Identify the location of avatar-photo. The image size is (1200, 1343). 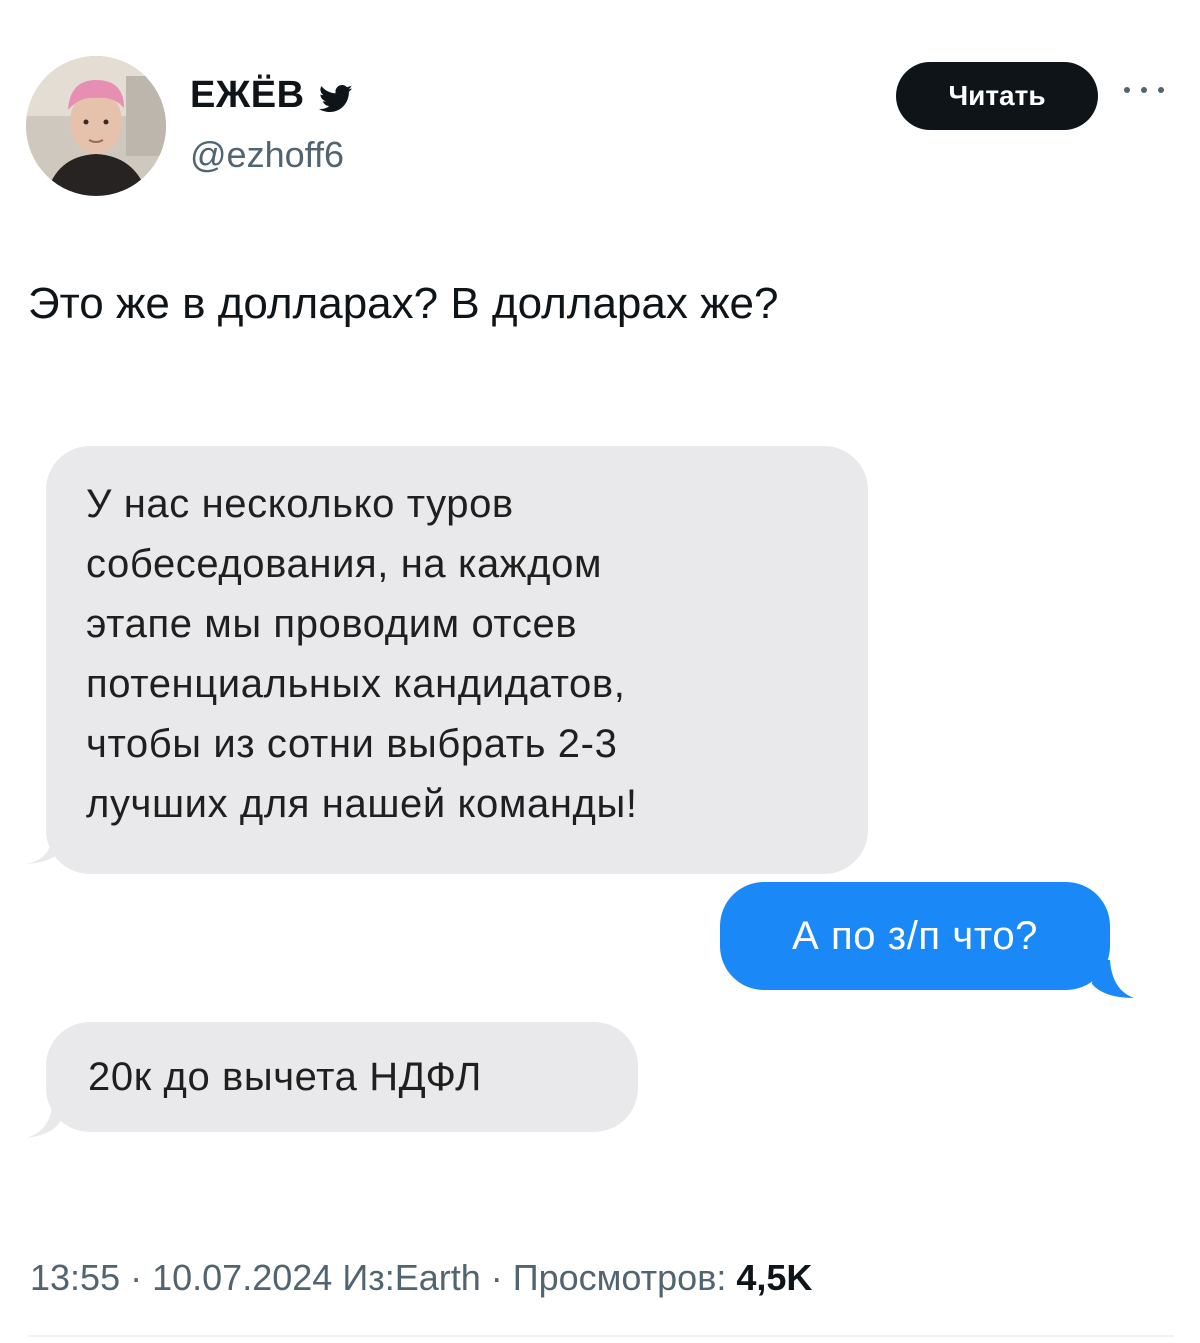
(96, 126).